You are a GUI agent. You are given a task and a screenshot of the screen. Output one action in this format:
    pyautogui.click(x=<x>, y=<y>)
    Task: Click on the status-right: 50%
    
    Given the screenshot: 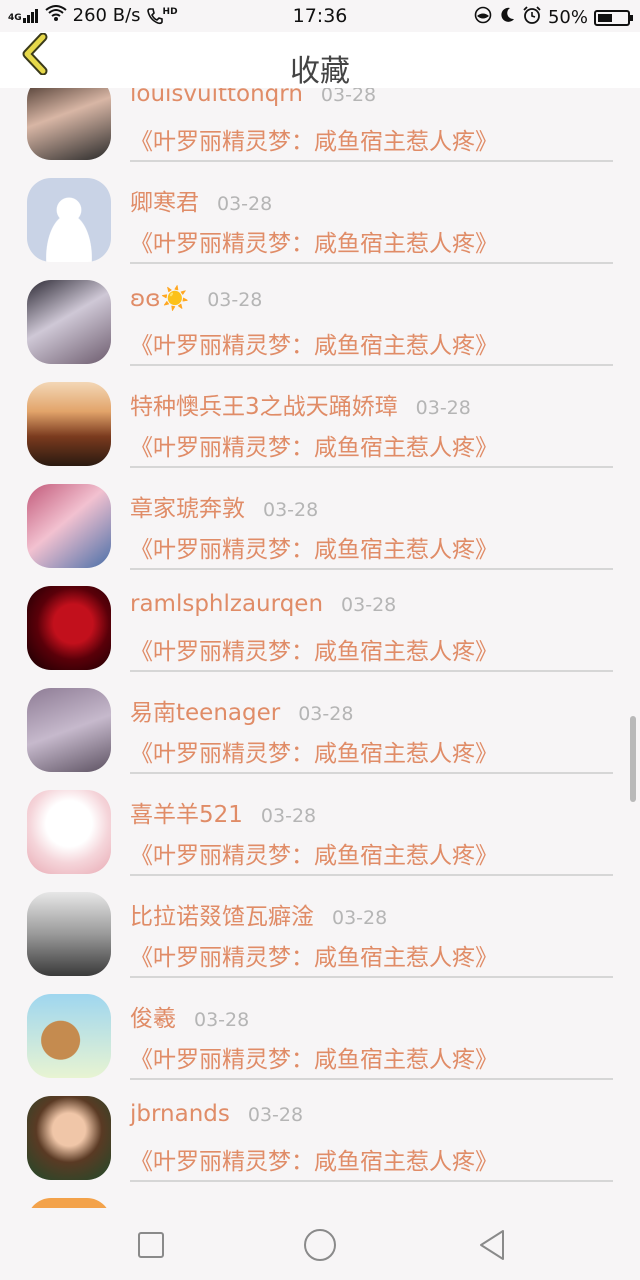 What is the action you would take?
    pyautogui.click(x=553, y=17)
    